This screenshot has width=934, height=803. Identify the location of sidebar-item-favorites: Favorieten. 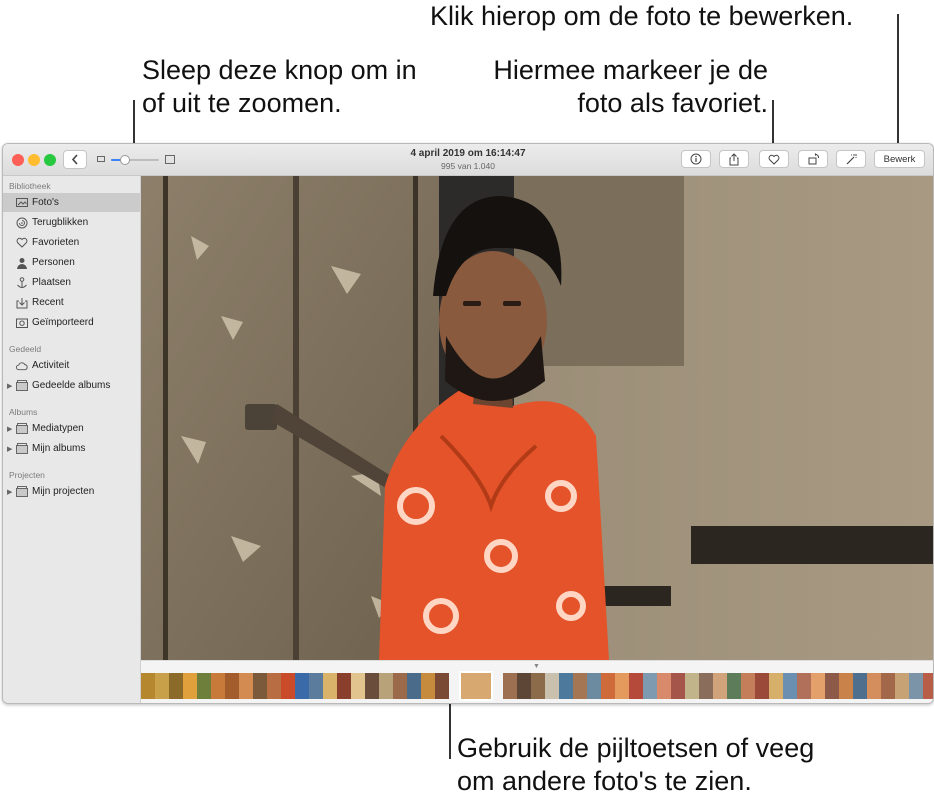
(71, 242).